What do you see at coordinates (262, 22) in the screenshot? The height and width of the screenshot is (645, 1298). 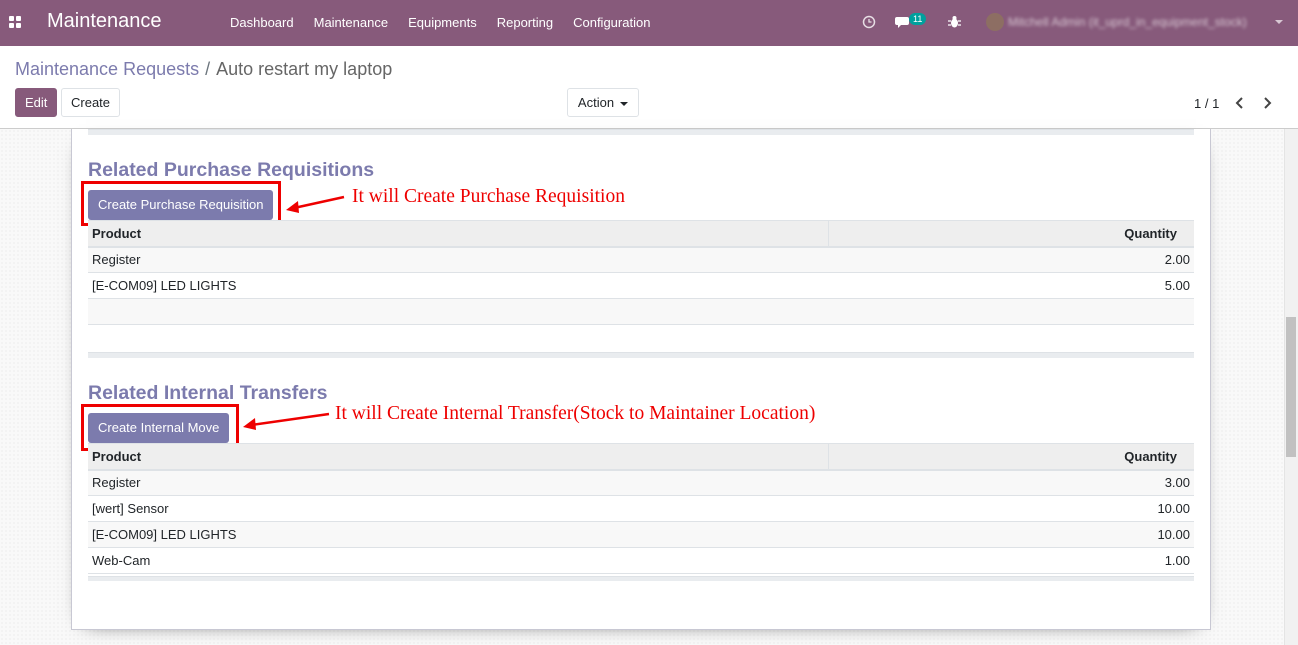 I see `menu-dashboard: Dashboard` at bounding box center [262, 22].